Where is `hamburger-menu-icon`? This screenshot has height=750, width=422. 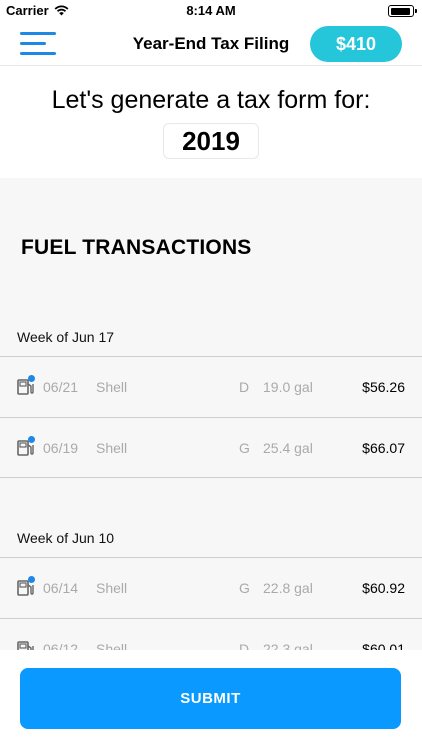
hamburger-menu-icon is located at coordinates (39, 43).